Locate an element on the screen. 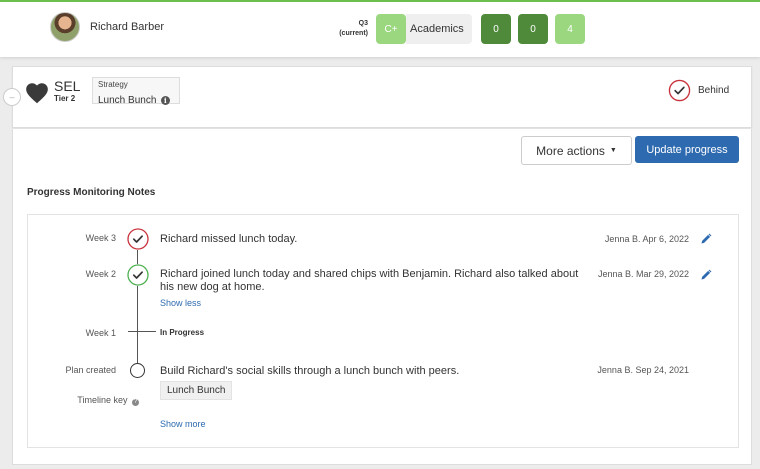  section-title: Progress Monitoring Notes is located at coordinates (91, 192).